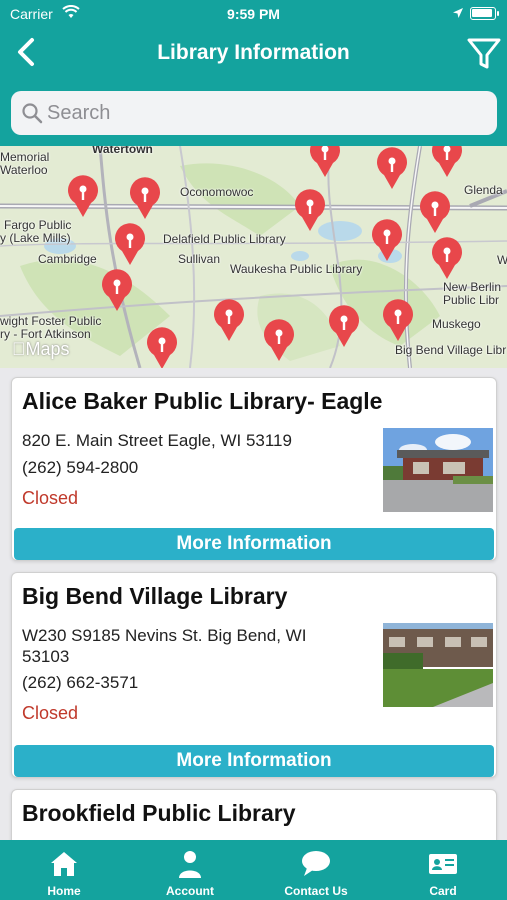 The image size is (507, 900). I want to click on map-label: Muskego, so click(456, 324).